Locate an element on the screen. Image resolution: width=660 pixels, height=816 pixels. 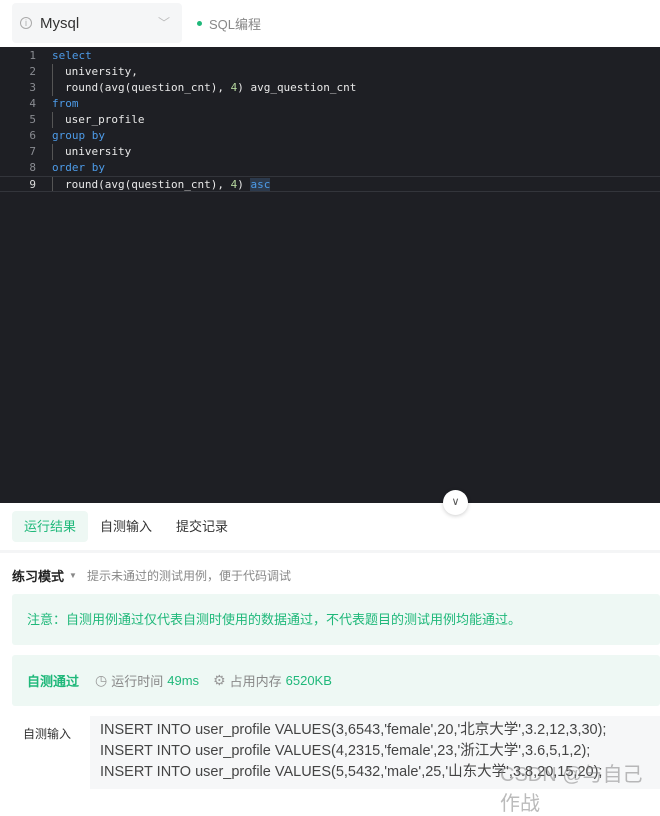
code-line: 6 group by is located at coordinates (330, 136).